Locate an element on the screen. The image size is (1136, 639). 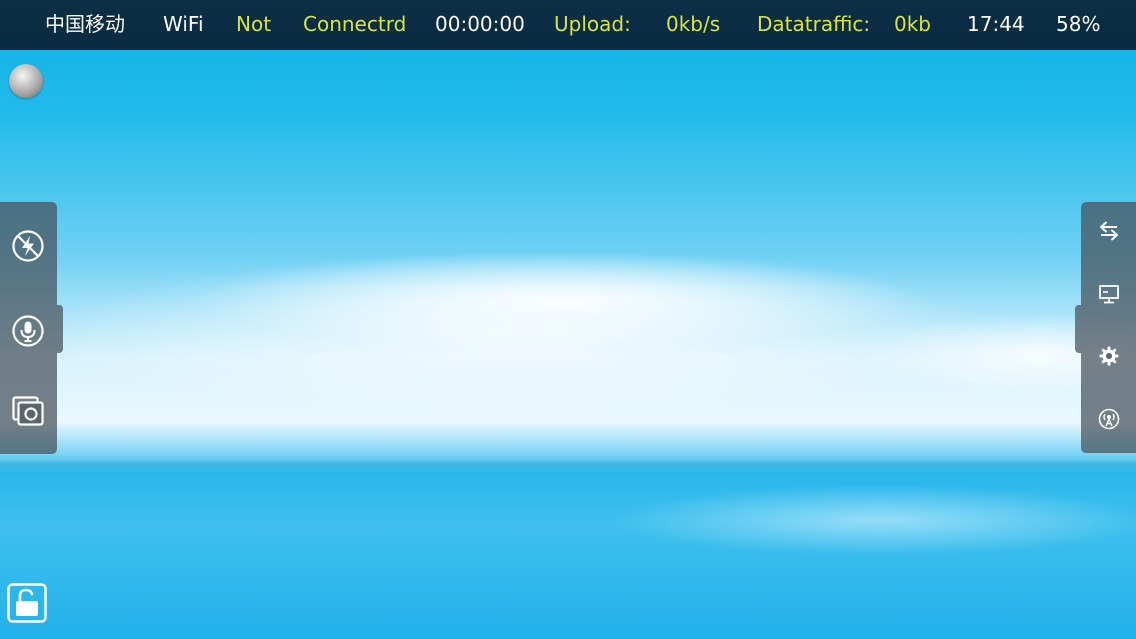
flash-off-icon is located at coordinates (28, 246).